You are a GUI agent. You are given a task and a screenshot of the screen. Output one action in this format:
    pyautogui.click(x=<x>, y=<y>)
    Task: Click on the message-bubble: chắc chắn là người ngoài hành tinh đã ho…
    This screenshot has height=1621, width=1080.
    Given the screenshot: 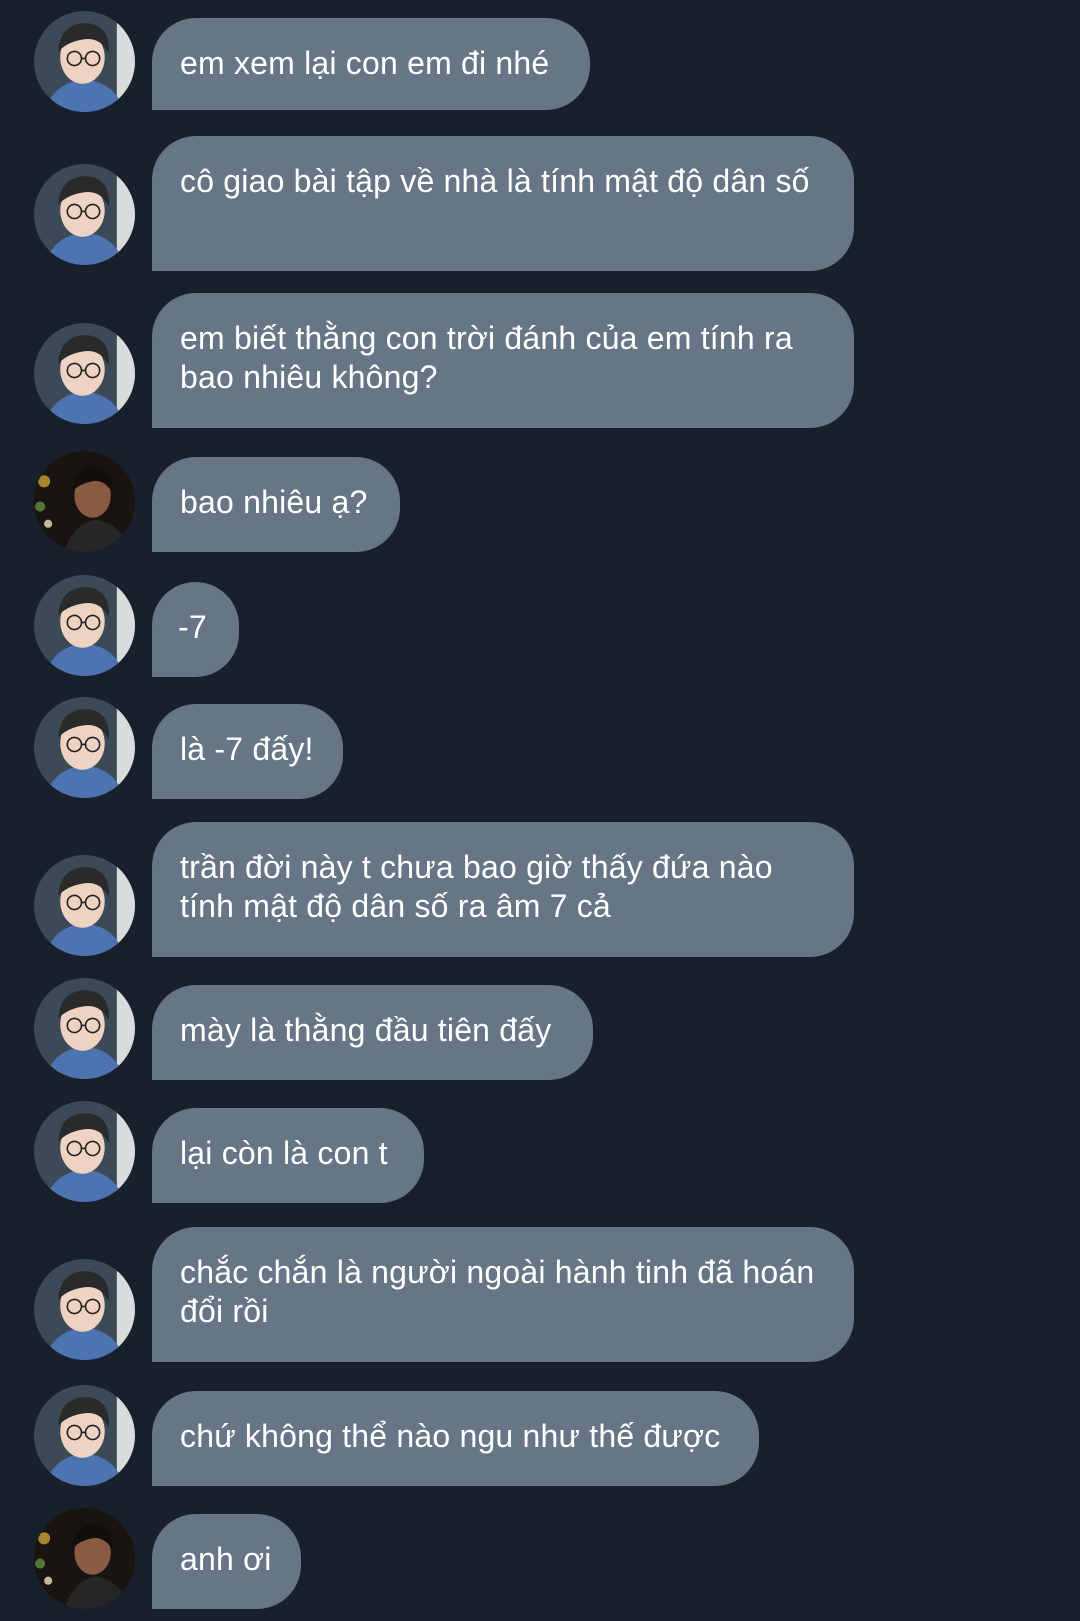 What is the action you would take?
    pyautogui.click(x=503, y=1294)
    